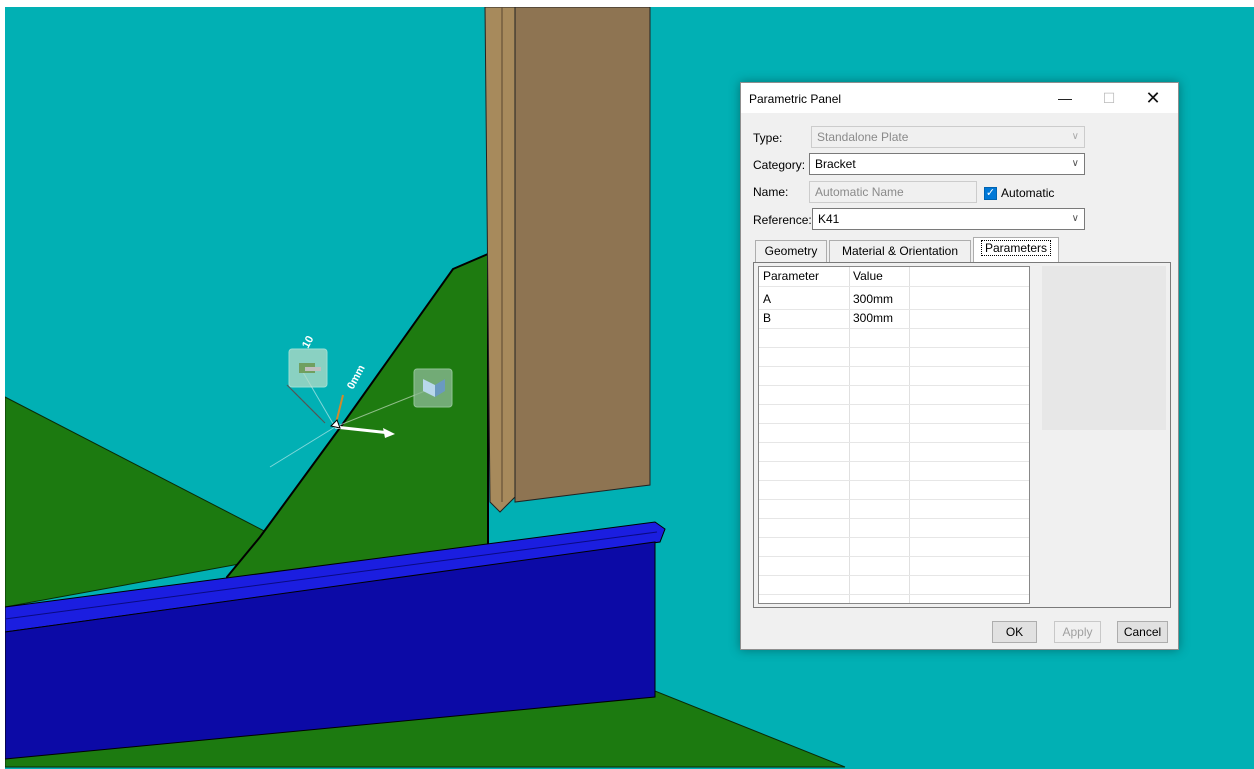  Describe the element at coordinates (1014, 632) in the screenshot. I see `ok-button: OK` at that location.